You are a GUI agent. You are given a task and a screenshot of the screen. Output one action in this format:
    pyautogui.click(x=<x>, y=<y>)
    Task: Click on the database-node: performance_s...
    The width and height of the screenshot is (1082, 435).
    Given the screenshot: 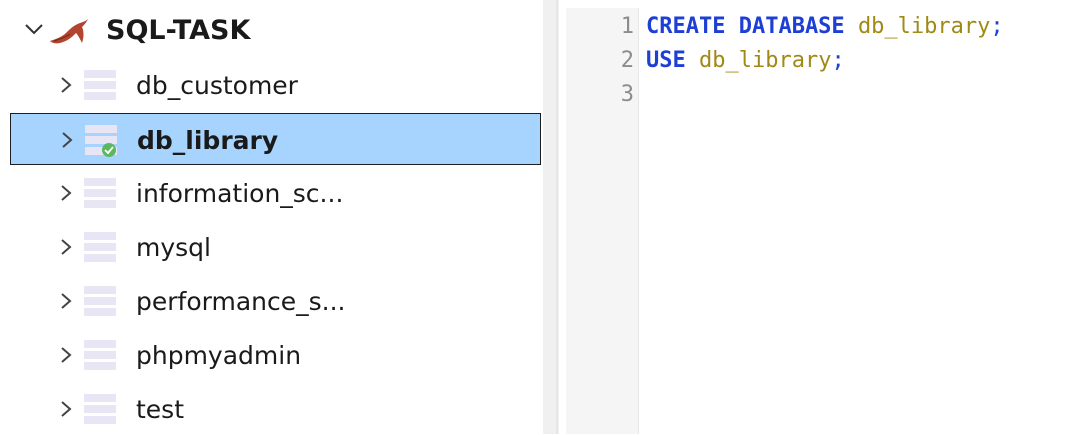 What is the action you would take?
    pyautogui.click(x=275, y=301)
    